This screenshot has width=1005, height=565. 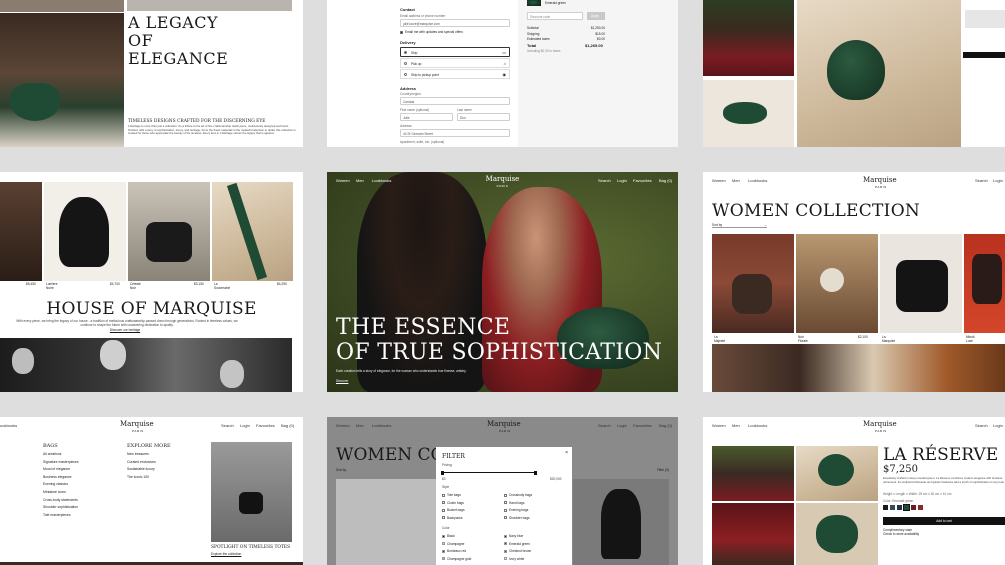 What do you see at coordinates (998, 180) in the screenshot?
I see `nav-login: Login` at bounding box center [998, 180].